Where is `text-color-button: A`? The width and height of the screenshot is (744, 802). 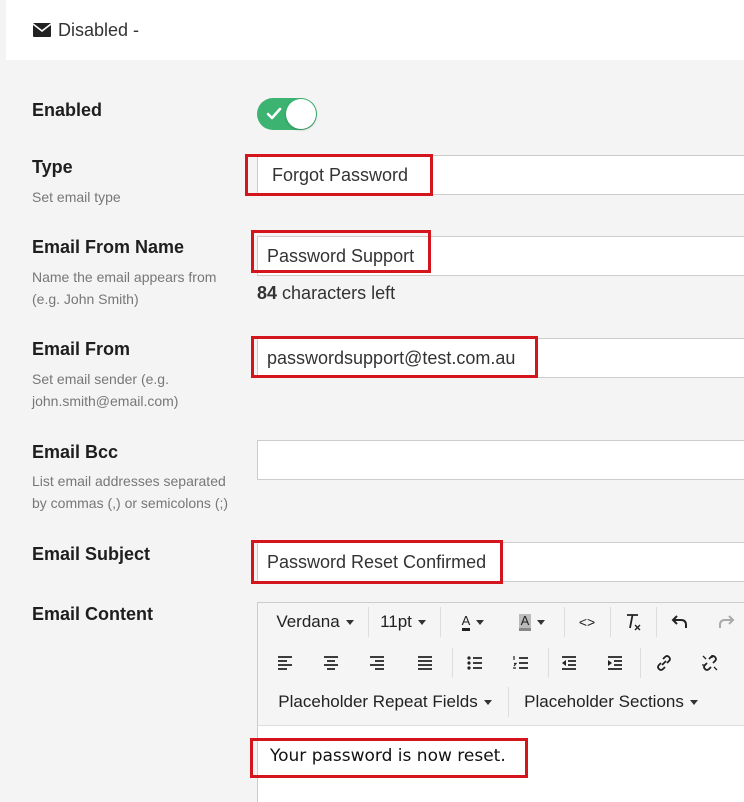 text-color-button: A is located at coordinates (473, 622).